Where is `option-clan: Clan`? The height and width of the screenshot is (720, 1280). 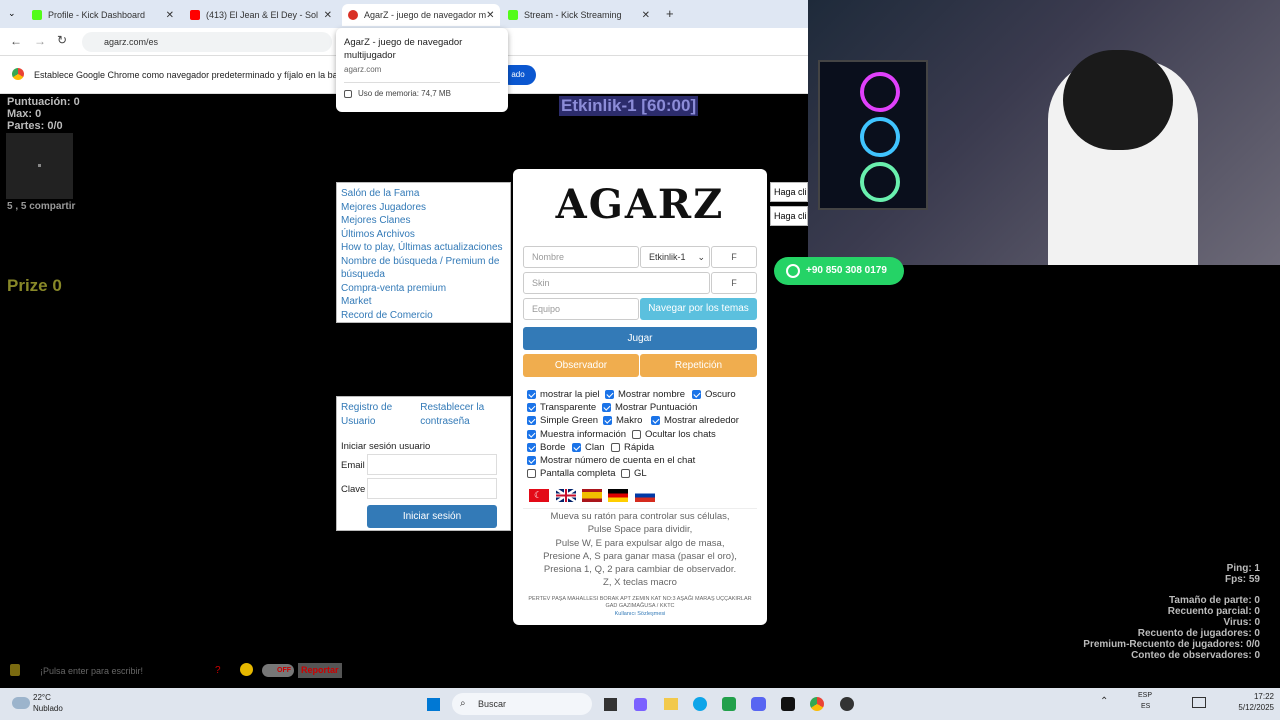 option-clan: Clan is located at coordinates (588, 447).